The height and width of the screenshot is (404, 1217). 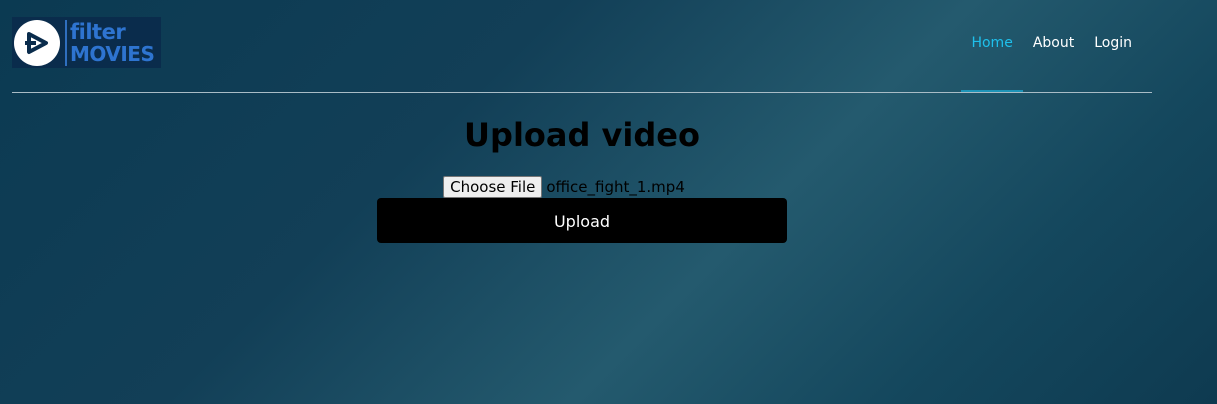 I want to click on upload-button: Upload, so click(x=582, y=220).